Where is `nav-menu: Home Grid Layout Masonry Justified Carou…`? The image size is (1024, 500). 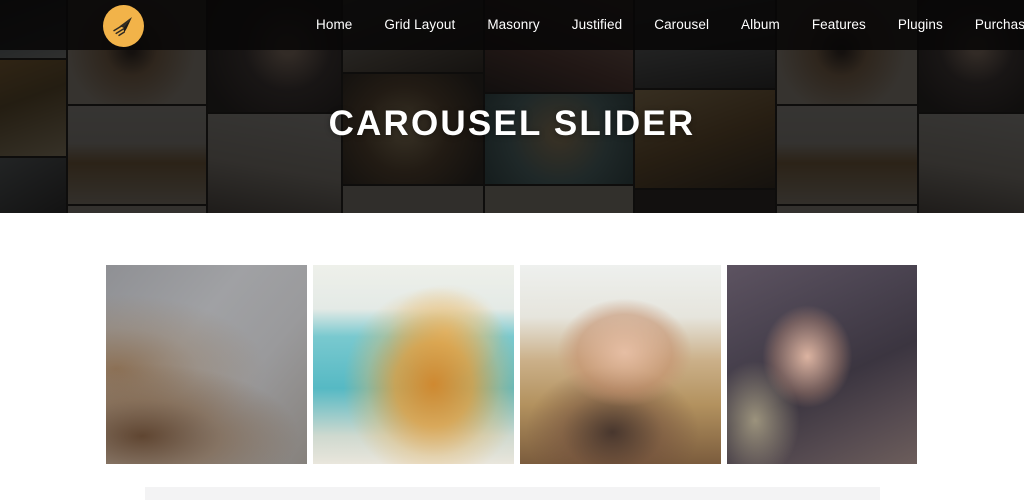
nav-menu: Home Grid Layout Masonry Justified Carou… is located at coordinates (662, 25).